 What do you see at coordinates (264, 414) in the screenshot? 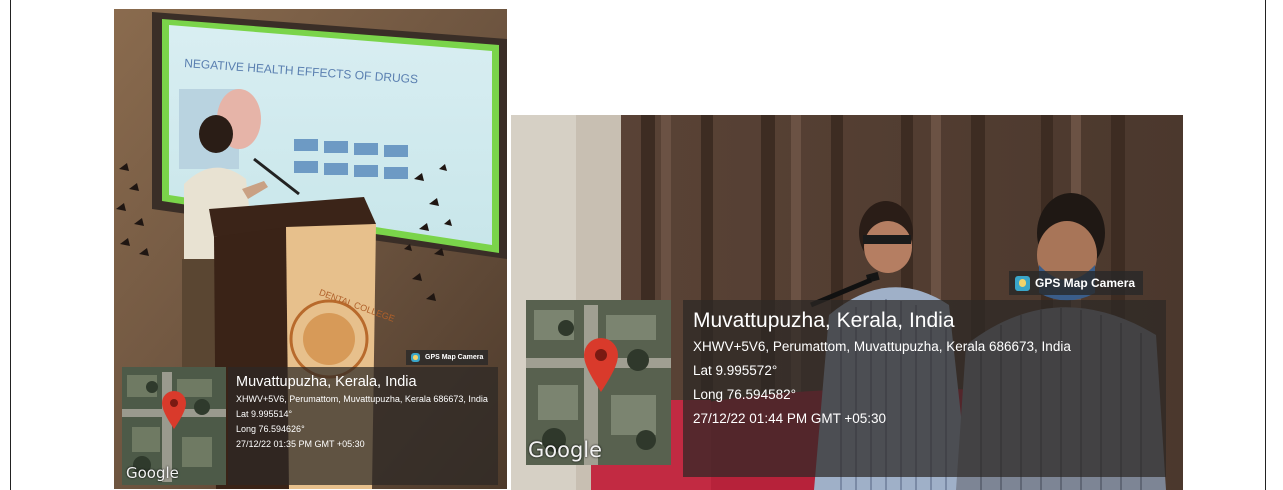
I see `latitude-text: Lat 9.995514°` at bounding box center [264, 414].